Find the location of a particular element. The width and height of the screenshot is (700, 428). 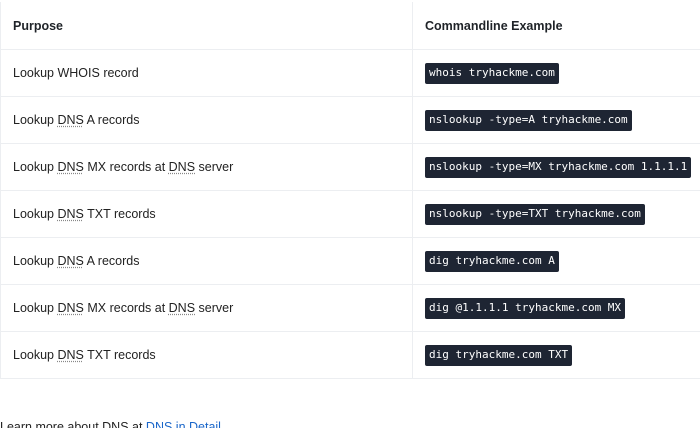

command-code: dig tryhackme.com A is located at coordinates (492, 261).